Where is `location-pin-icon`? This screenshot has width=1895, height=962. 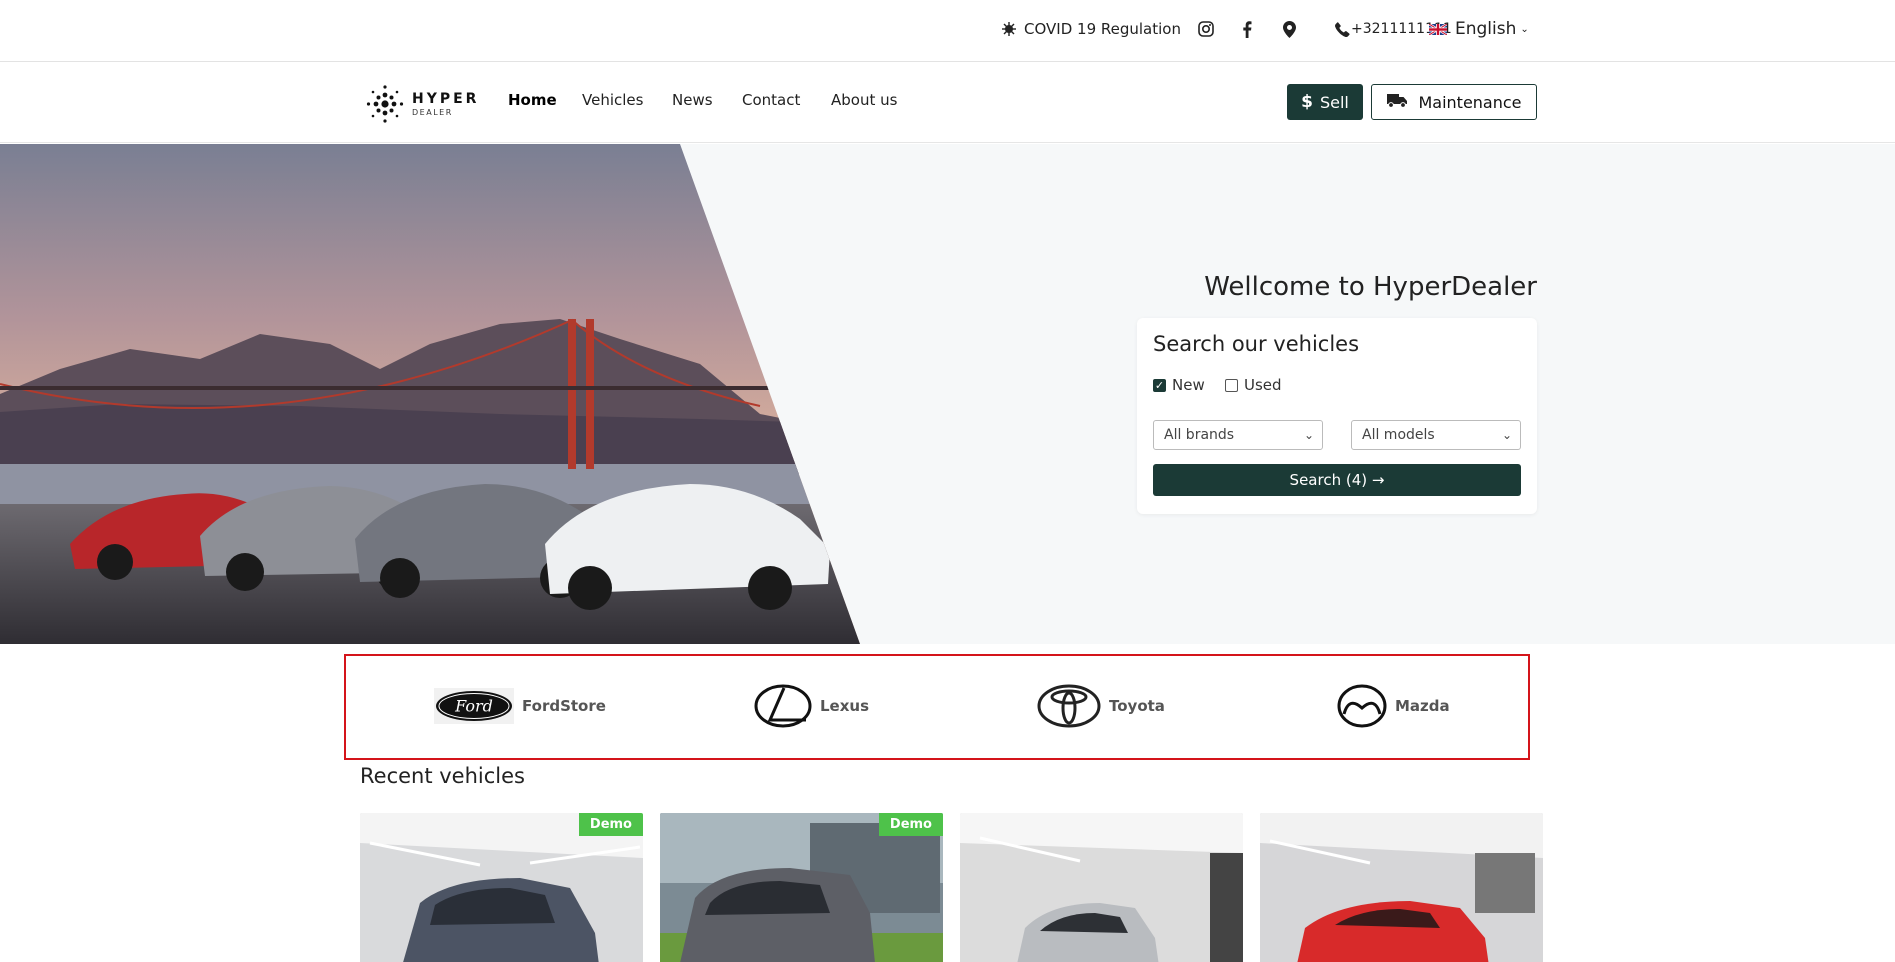 location-pin-icon is located at coordinates (1289, 29).